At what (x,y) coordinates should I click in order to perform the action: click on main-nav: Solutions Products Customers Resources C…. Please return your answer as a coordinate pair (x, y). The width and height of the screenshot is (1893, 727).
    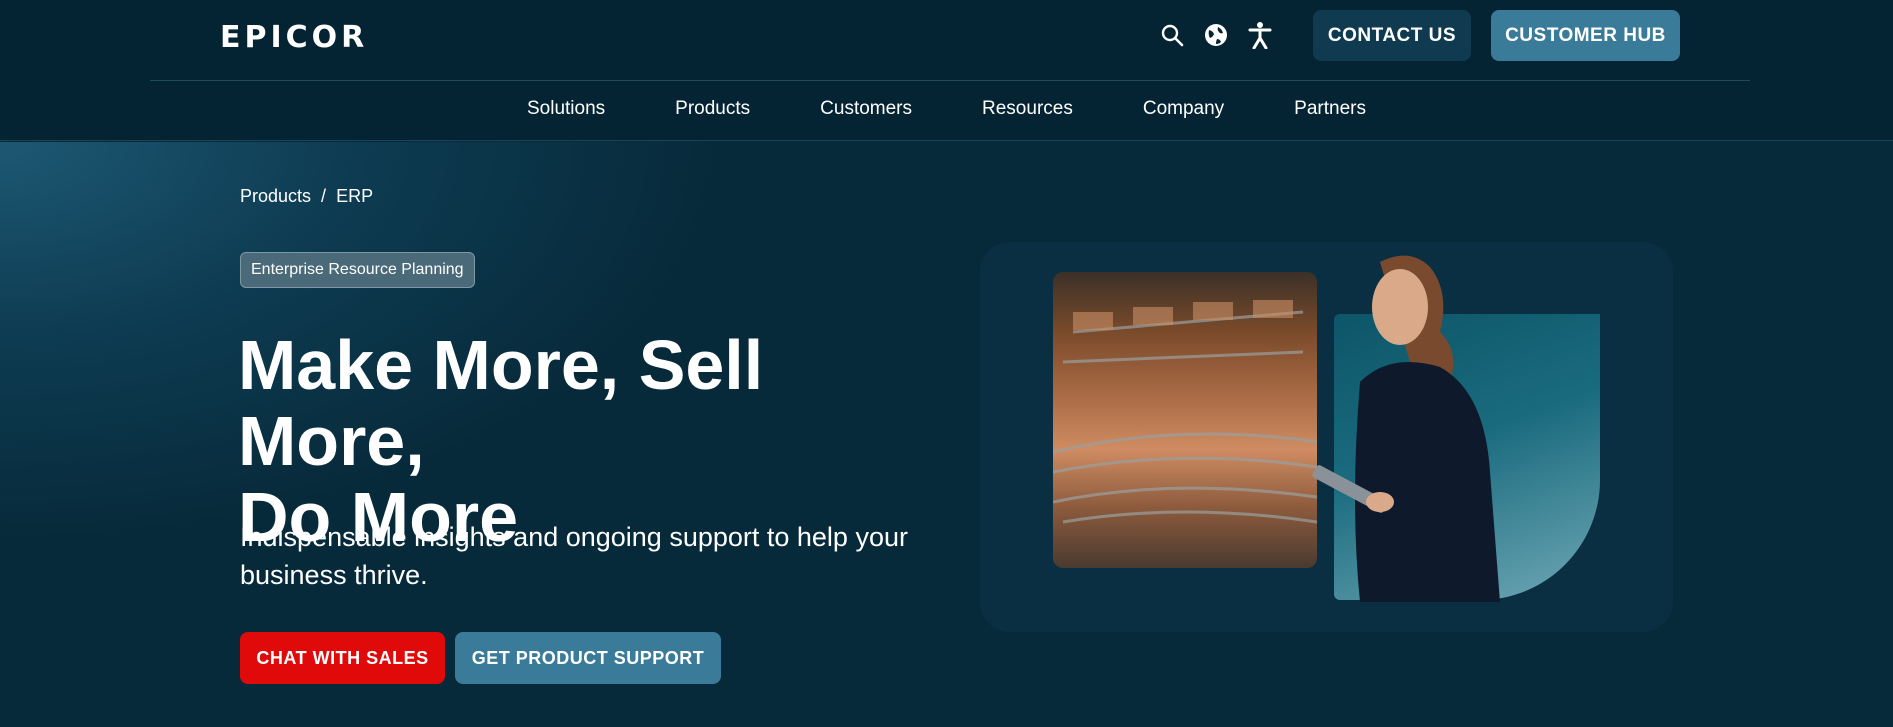
    Looking at the image, I should click on (946, 109).